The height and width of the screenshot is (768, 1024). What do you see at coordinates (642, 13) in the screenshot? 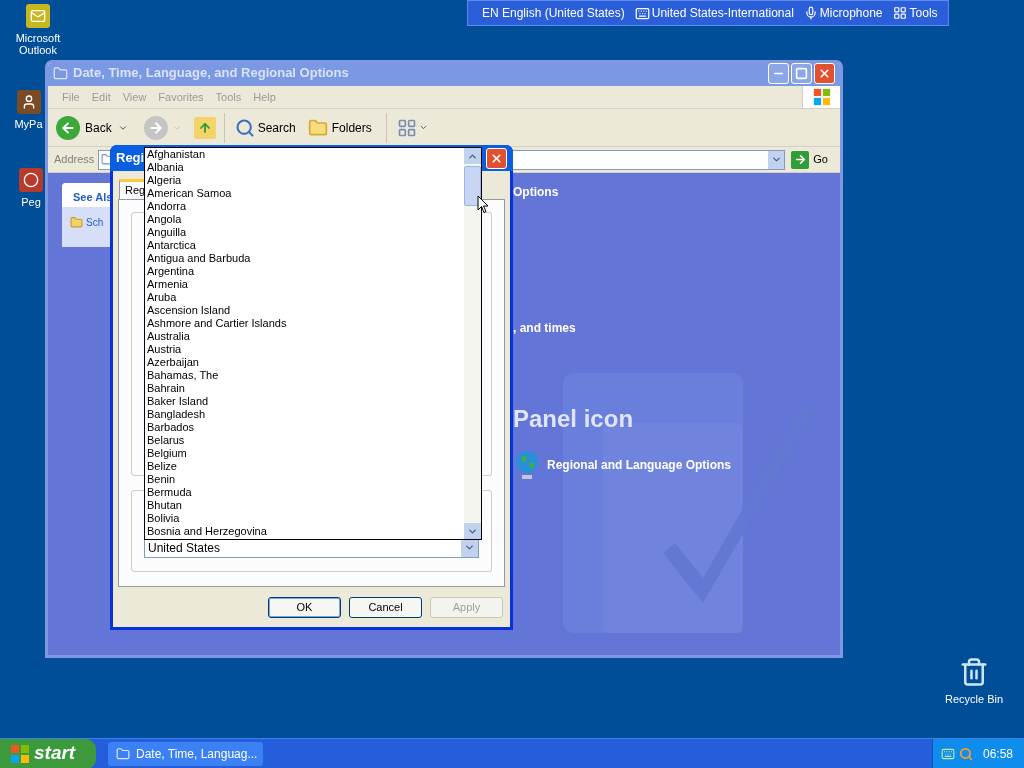
I see `keyboard-icon` at bounding box center [642, 13].